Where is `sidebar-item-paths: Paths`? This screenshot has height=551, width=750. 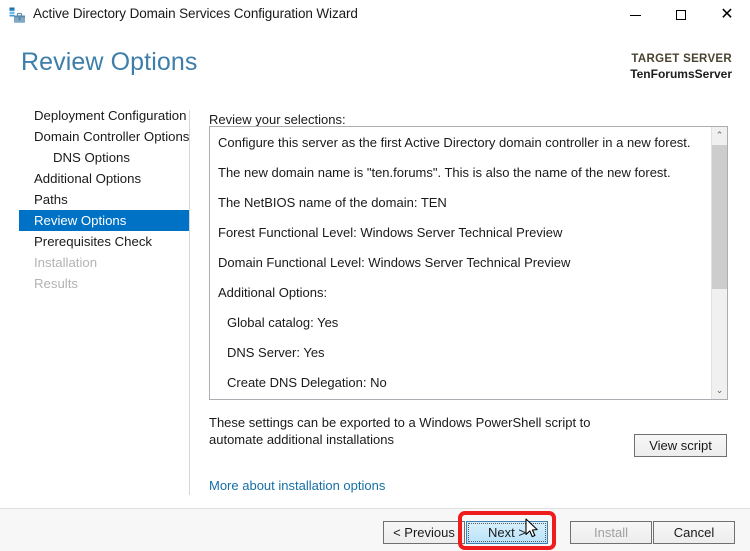 sidebar-item-paths: Paths is located at coordinates (104, 199).